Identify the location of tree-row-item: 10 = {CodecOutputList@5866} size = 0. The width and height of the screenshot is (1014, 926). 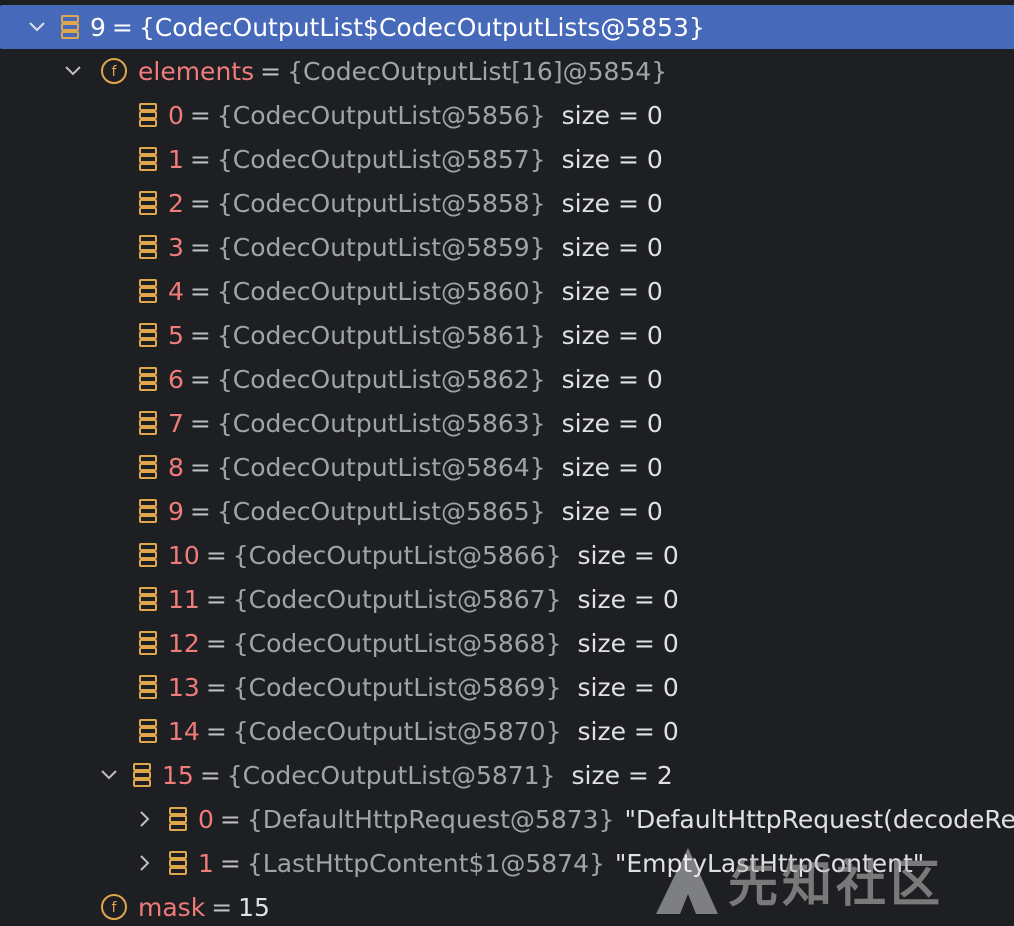
(507, 555).